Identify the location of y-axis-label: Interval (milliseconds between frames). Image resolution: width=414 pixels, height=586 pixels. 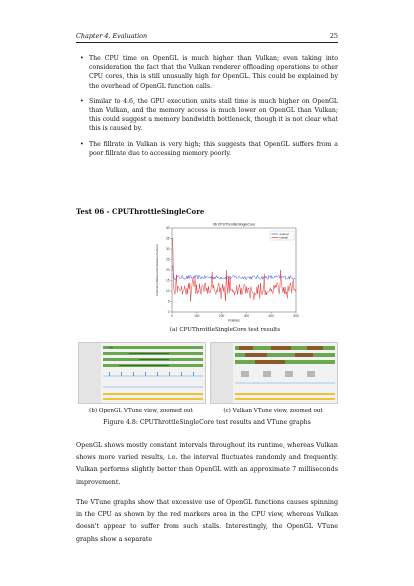
(157, 269).